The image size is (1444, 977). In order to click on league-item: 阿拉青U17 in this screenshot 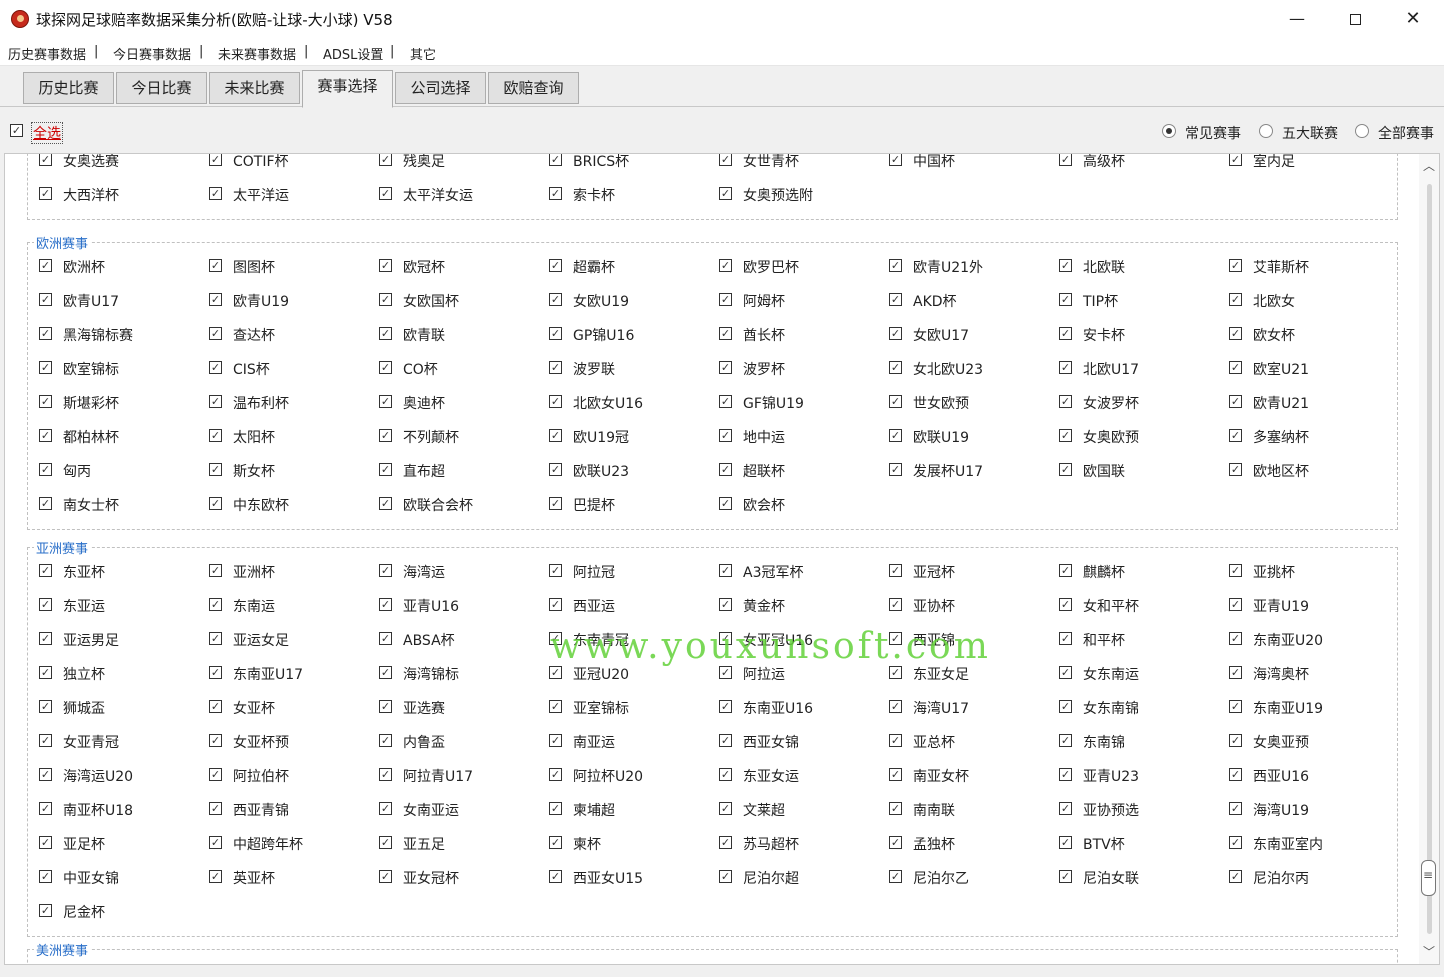, I will do `click(450, 775)`.